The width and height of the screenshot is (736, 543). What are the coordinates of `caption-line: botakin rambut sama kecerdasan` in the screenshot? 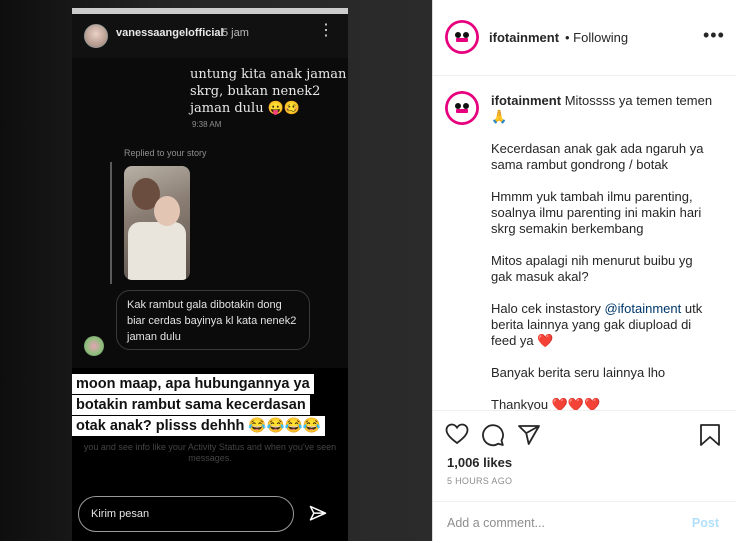 It's located at (191, 405).